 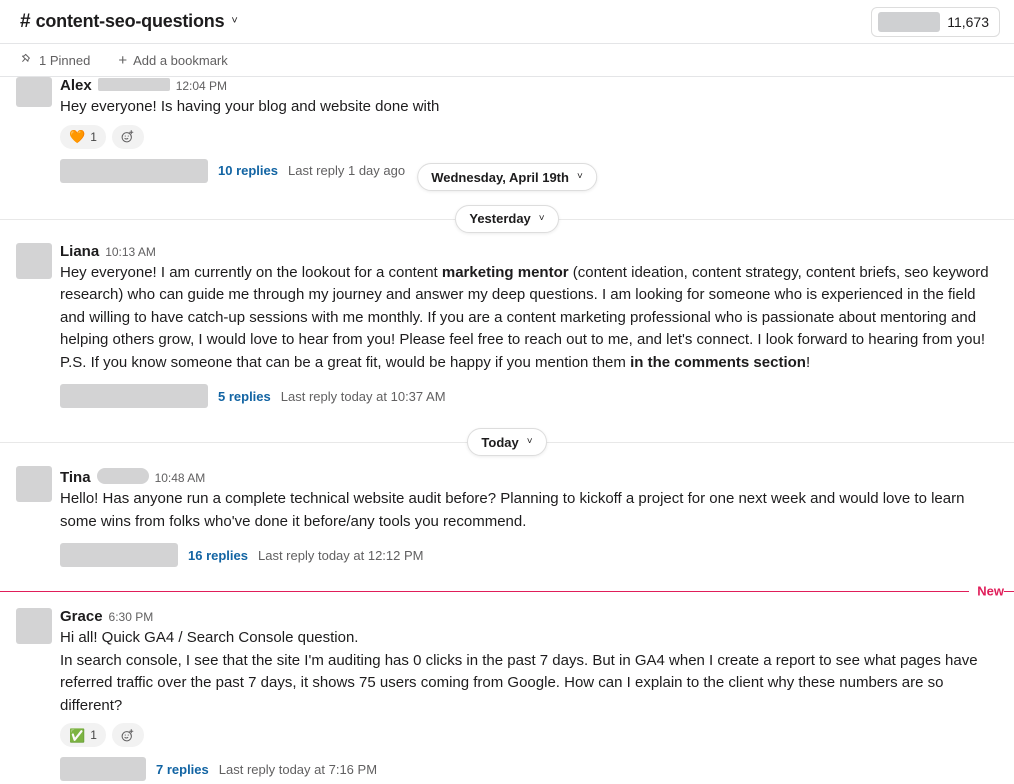 What do you see at coordinates (218, 555) in the screenshot?
I see `reply-count-link: 16 replies` at bounding box center [218, 555].